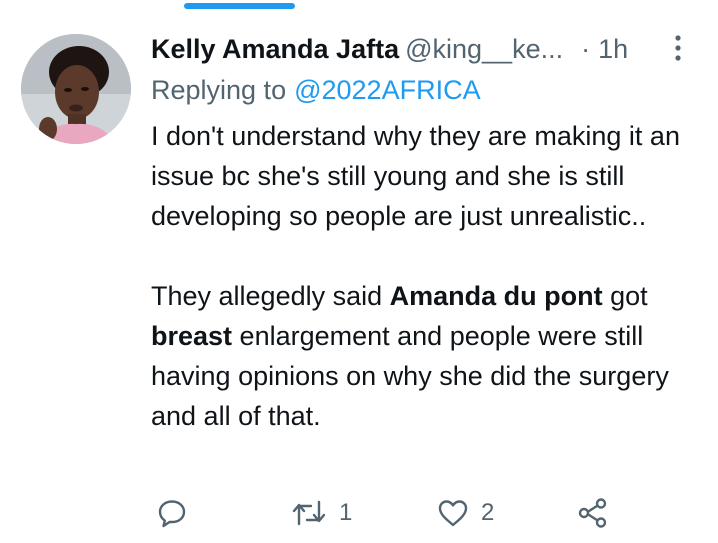 This screenshot has width=718, height=543. I want to click on bold-text-segment: breast, so click(192, 336).